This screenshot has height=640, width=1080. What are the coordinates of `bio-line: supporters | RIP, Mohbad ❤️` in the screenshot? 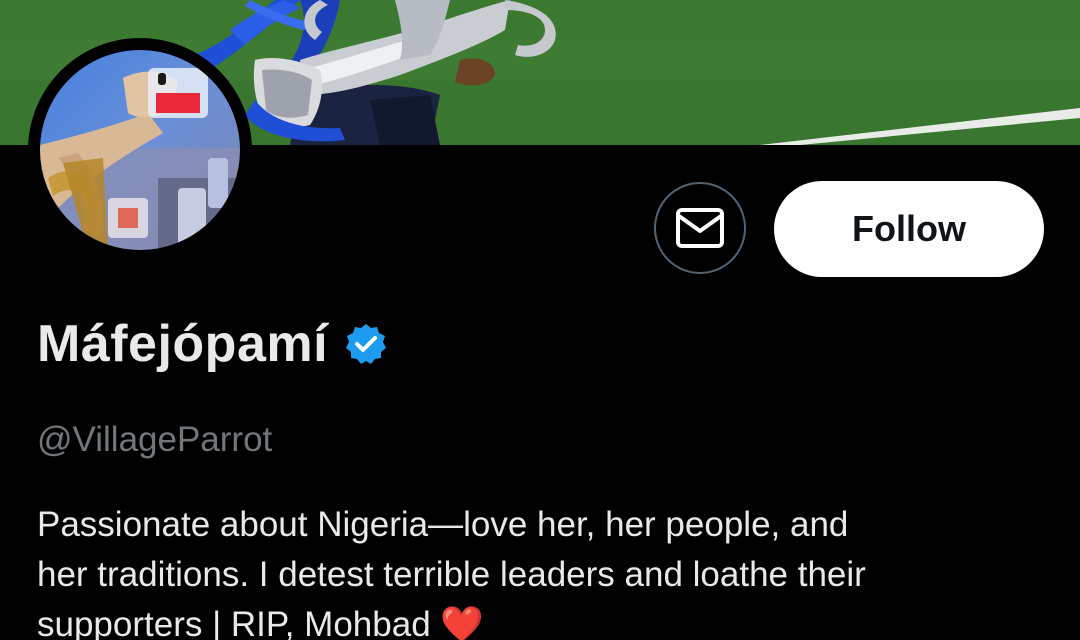 It's located at (260, 622).